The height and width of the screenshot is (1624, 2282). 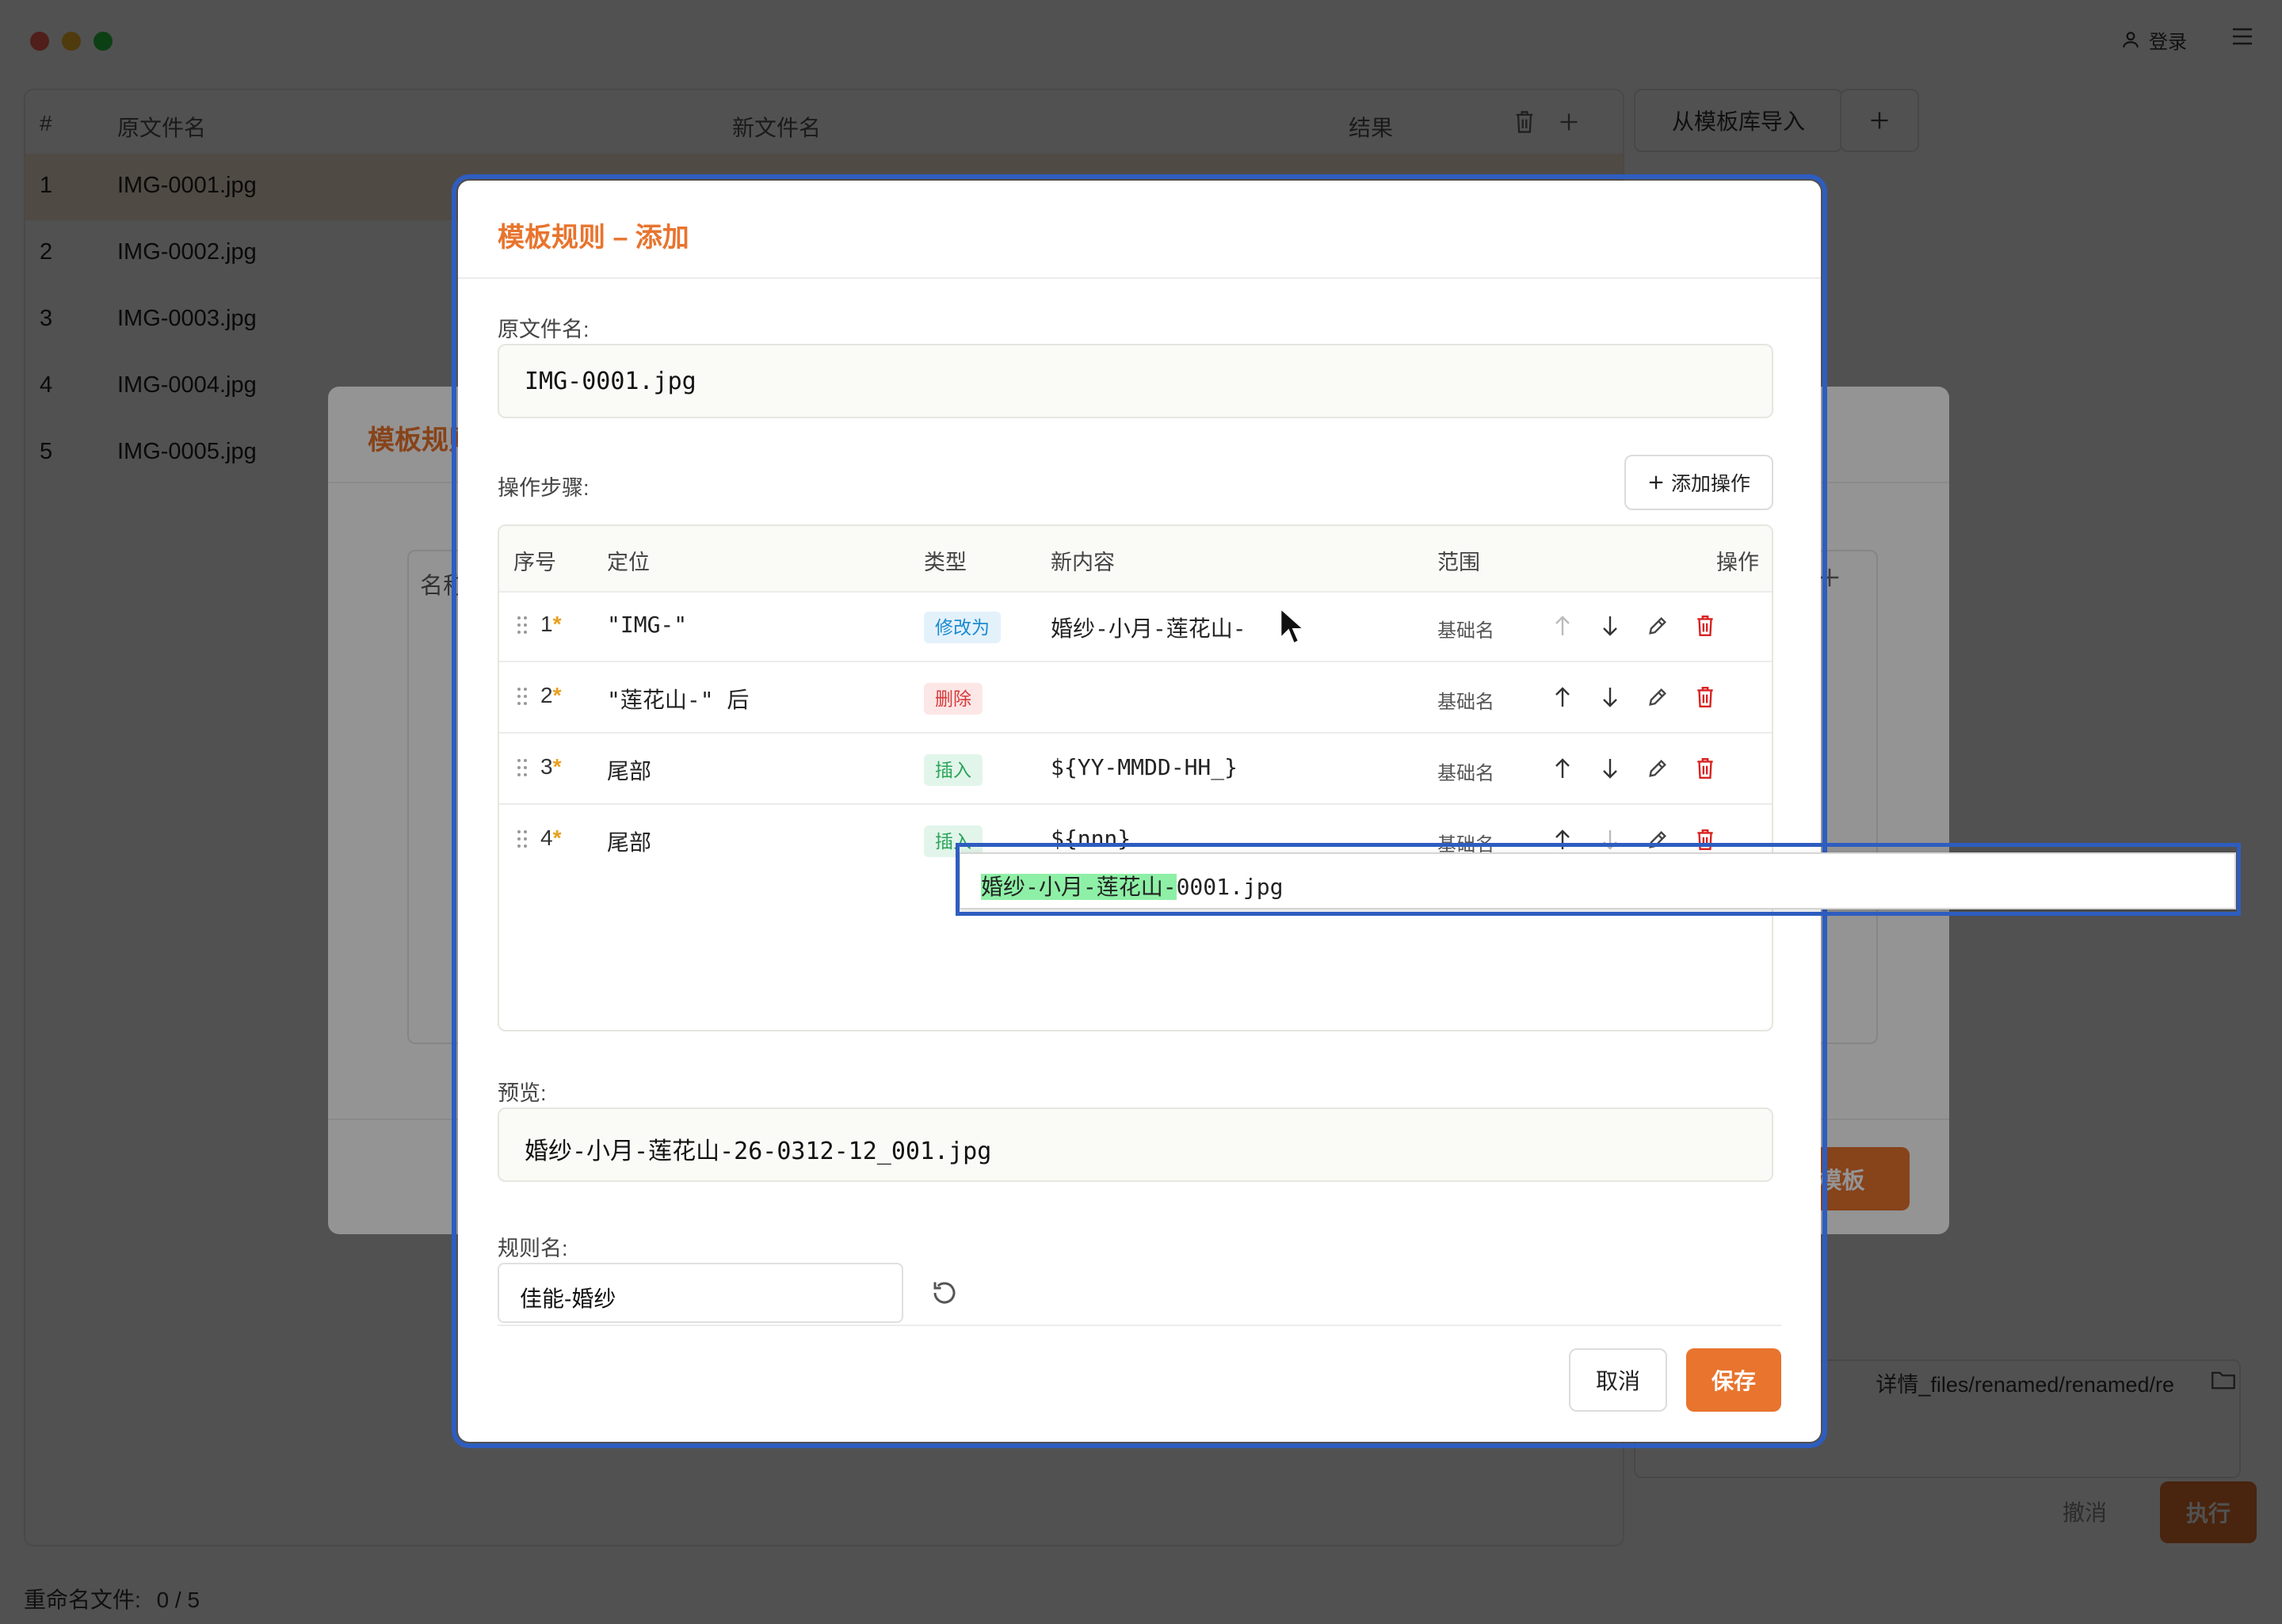 What do you see at coordinates (1148, 629) in the screenshot?
I see `step-content: 婚纱-小月-莲花山-` at bounding box center [1148, 629].